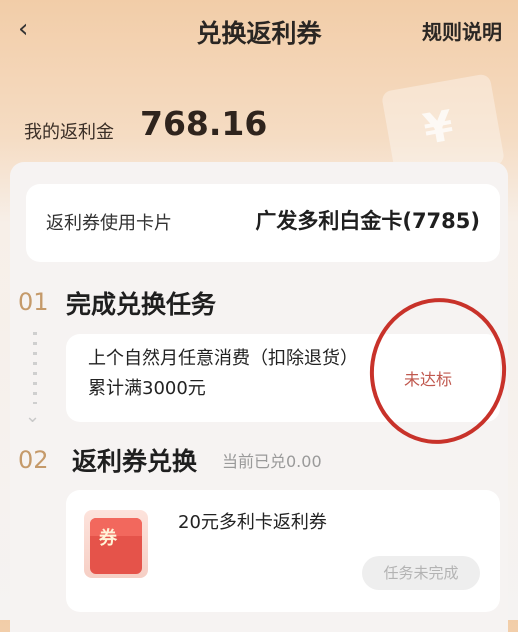 The width and height of the screenshot is (518, 632). I want to click on task-description: 上个自然月任意消费（扣除退货）累计满3000元, so click(223, 373).